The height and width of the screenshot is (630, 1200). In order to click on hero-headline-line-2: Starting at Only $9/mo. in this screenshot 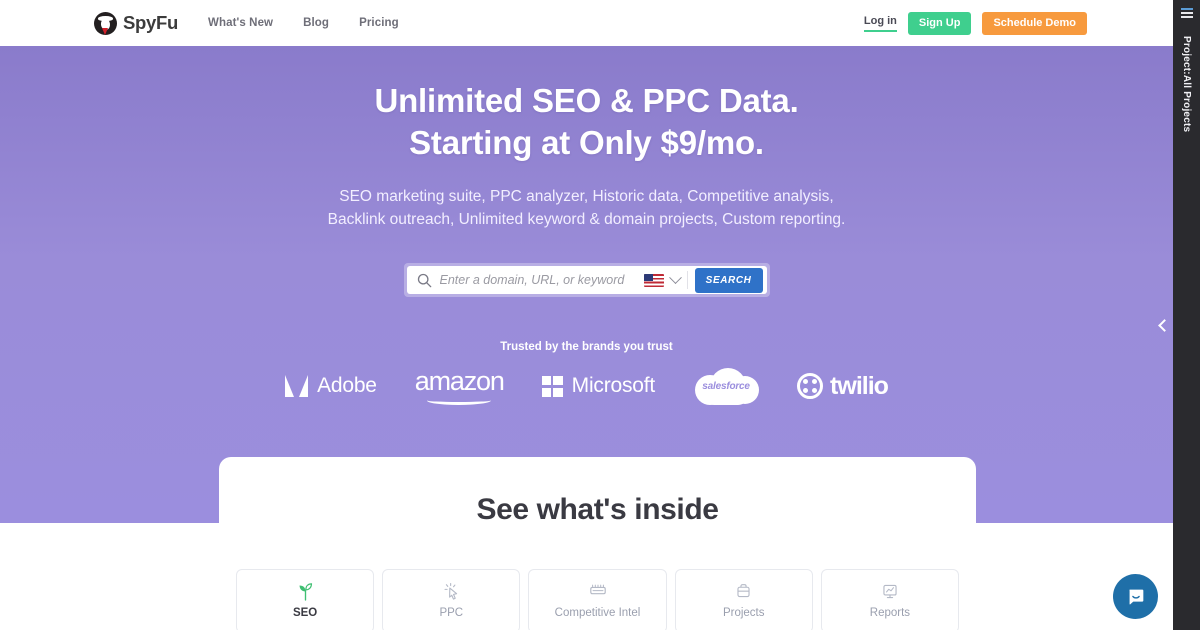, I will do `click(586, 143)`.